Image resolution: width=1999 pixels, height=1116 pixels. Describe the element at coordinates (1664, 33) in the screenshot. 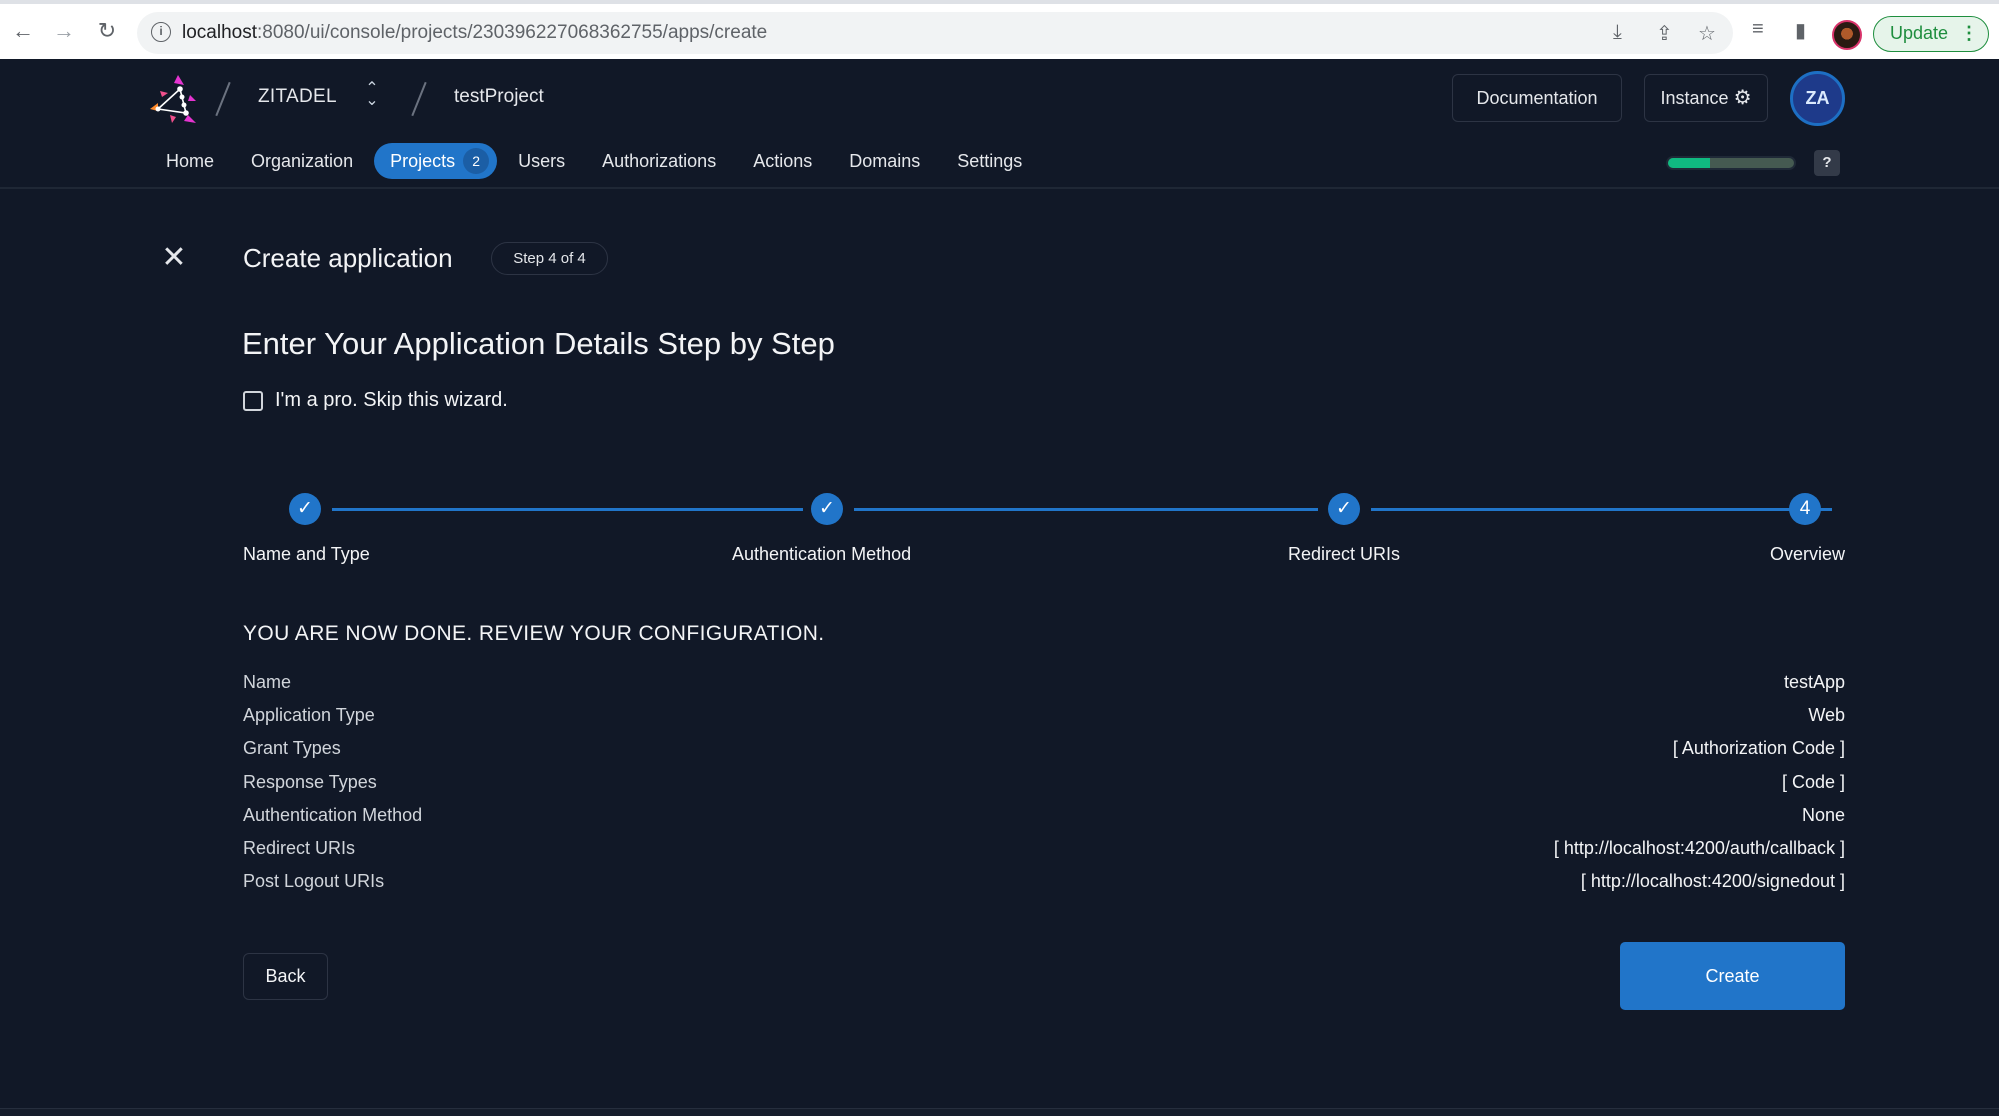

I see `share-icon: ⇪` at that location.